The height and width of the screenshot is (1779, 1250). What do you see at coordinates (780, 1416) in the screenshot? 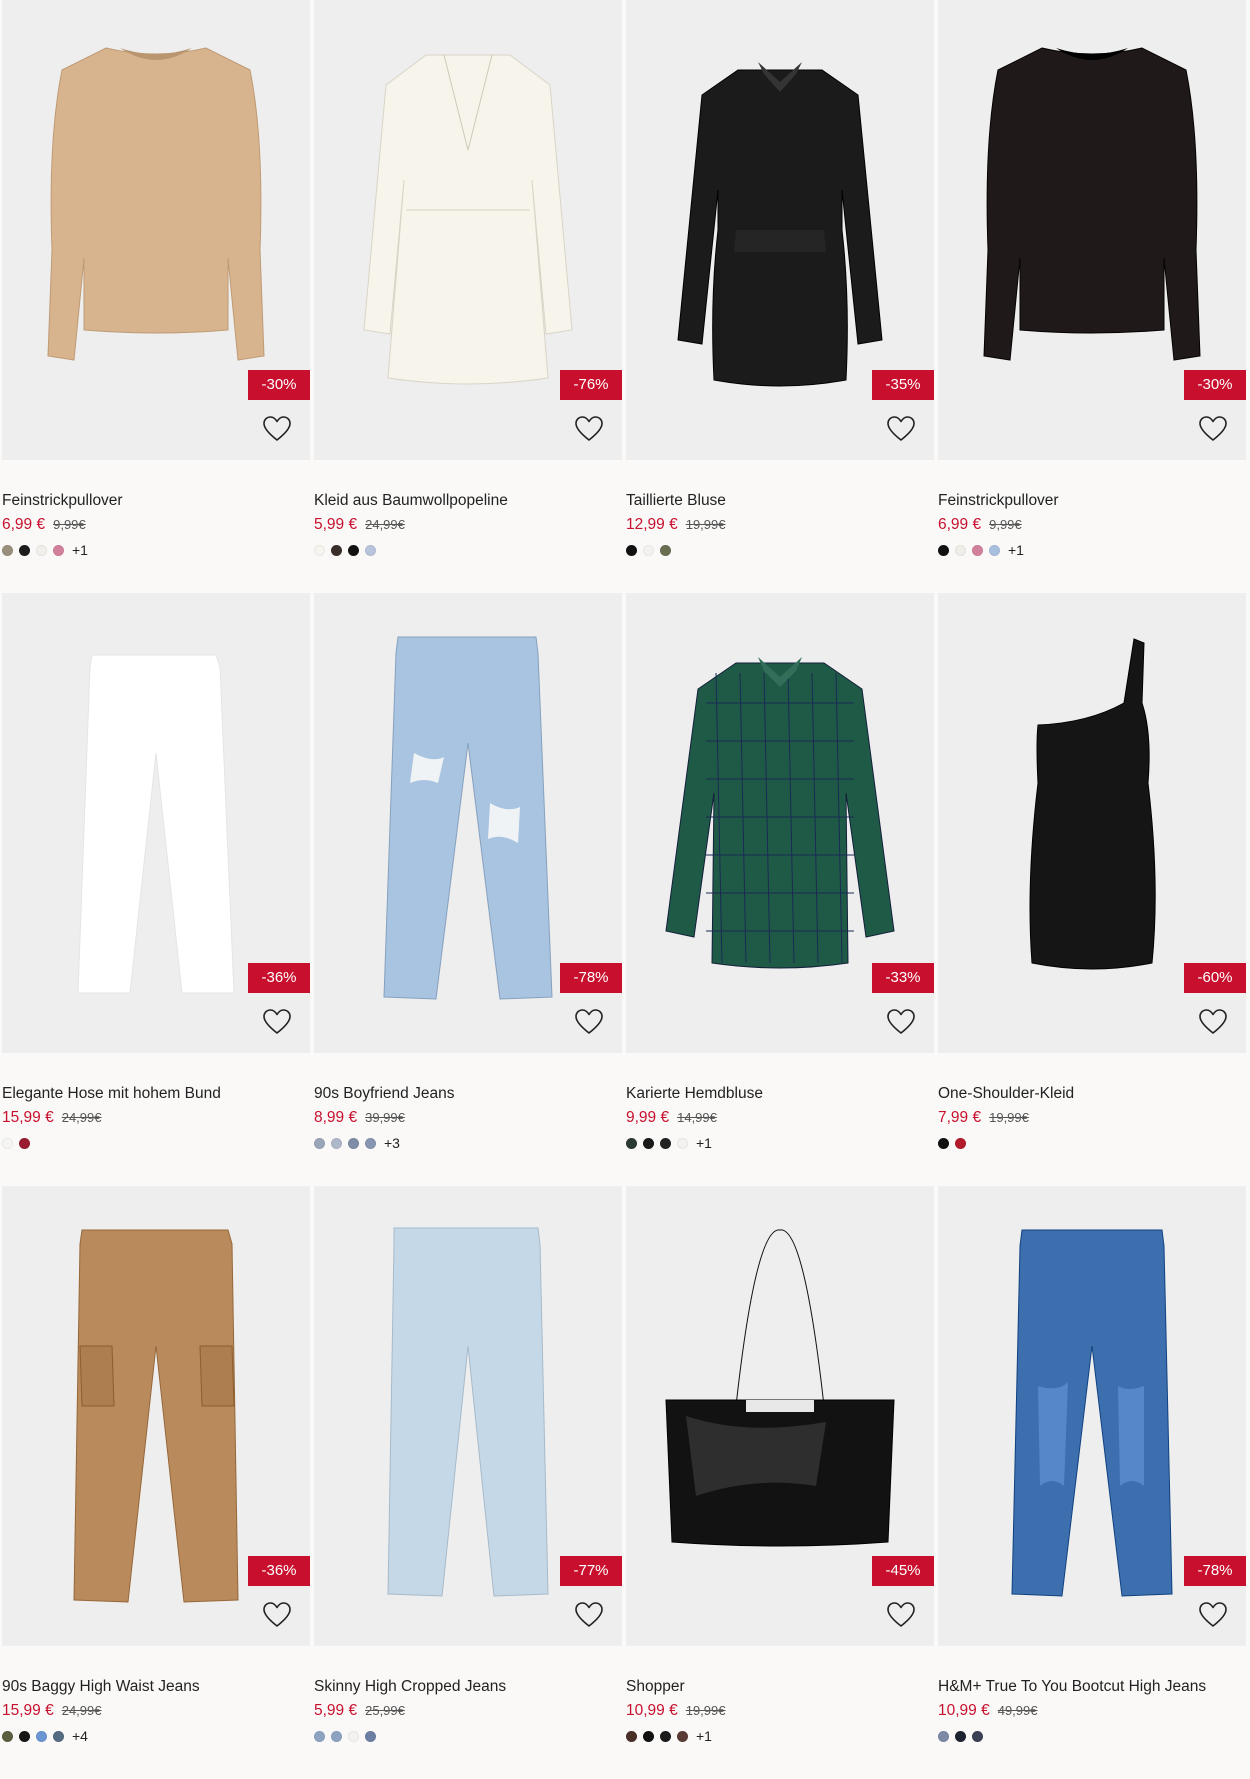
I see `product-image: -45%` at bounding box center [780, 1416].